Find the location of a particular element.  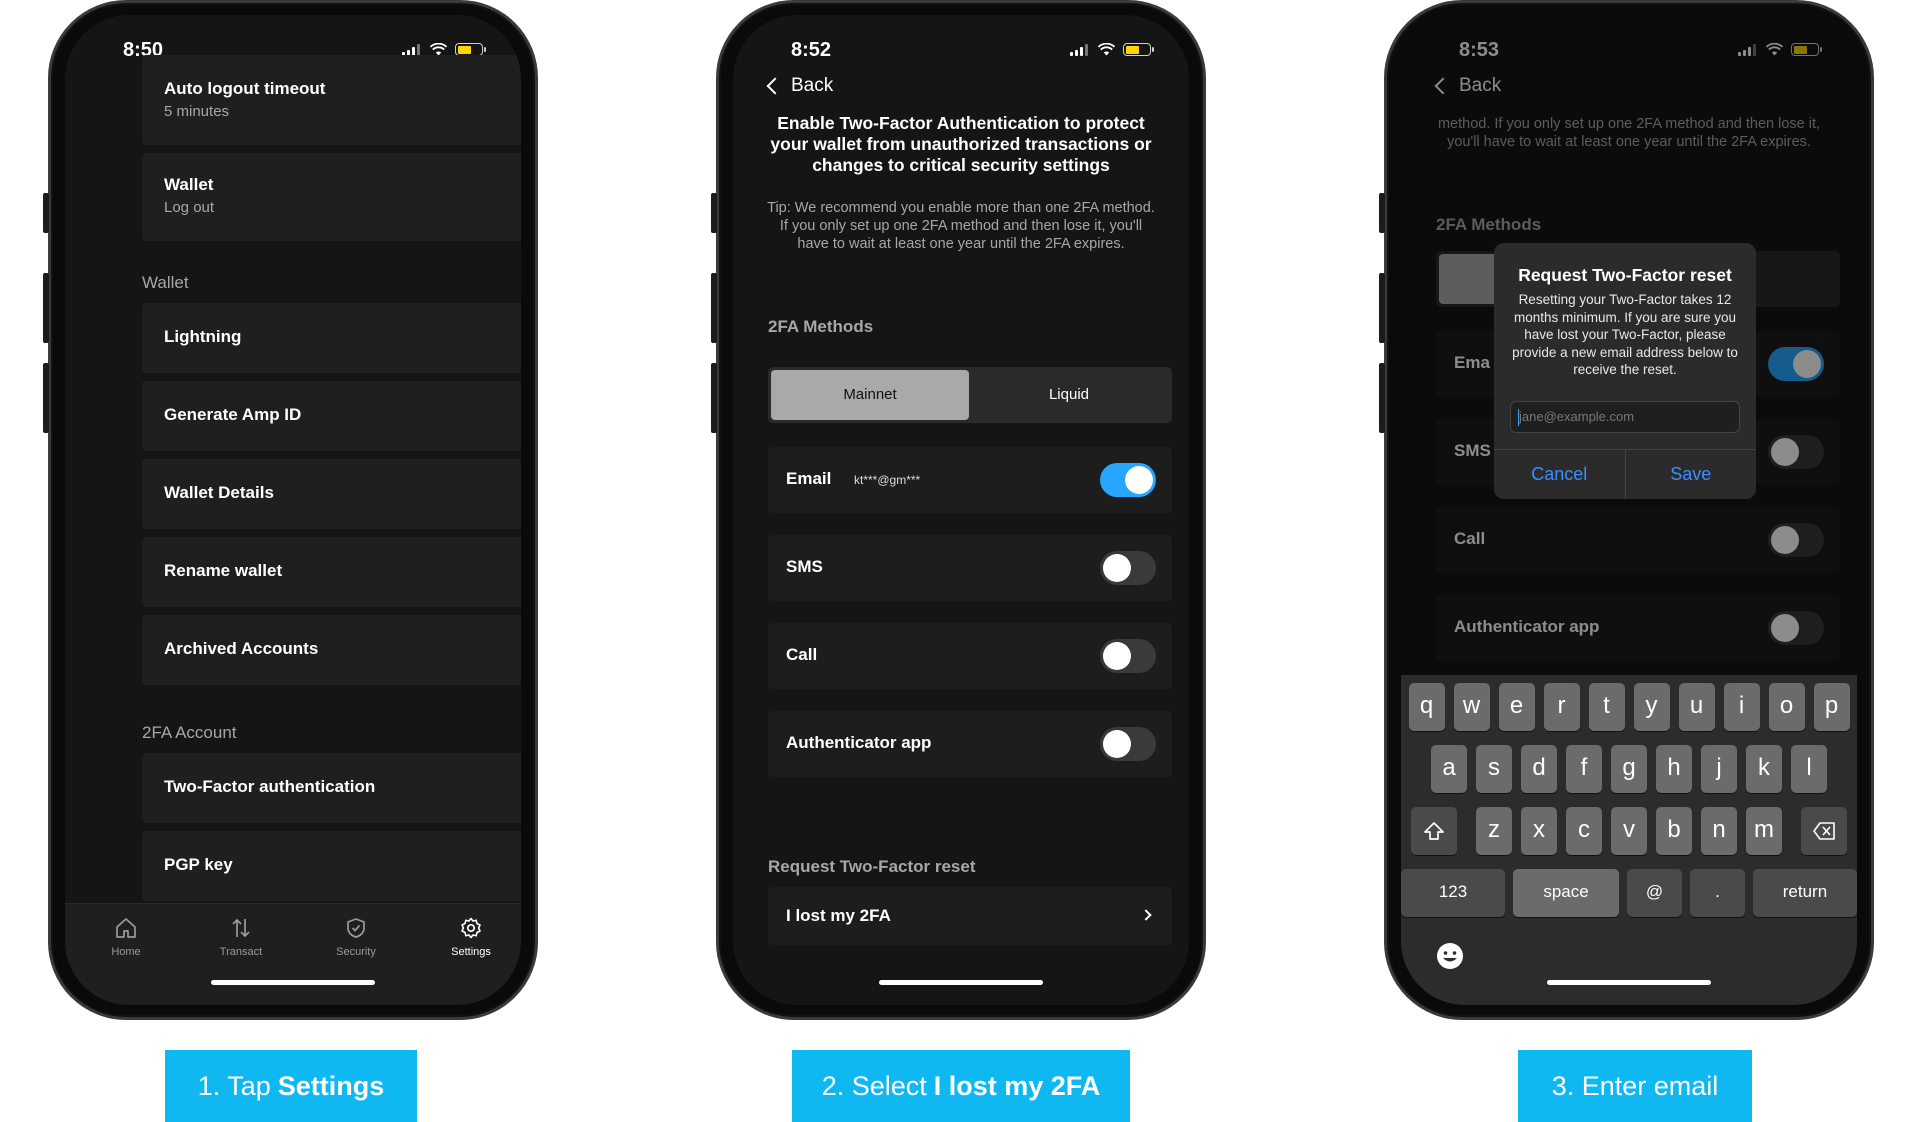

key: g is located at coordinates (1629, 769).